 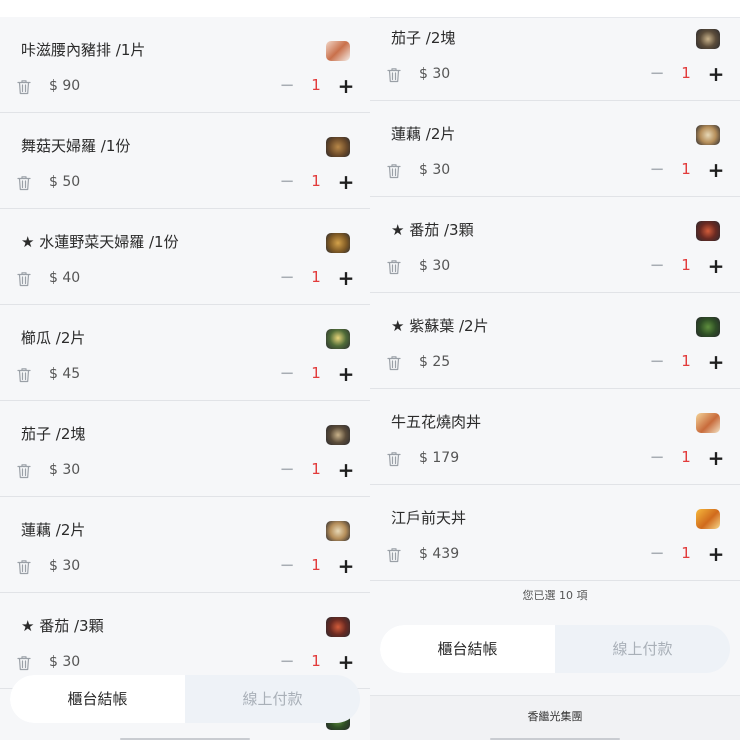 I want to click on item-price: $ 50, so click(x=64, y=182).